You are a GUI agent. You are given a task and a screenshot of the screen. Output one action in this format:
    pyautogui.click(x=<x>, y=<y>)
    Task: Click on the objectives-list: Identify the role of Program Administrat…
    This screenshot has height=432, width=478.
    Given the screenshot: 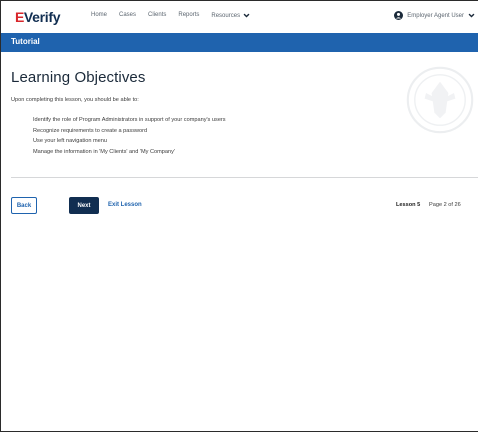 What is the action you would take?
    pyautogui.click(x=129, y=136)
    